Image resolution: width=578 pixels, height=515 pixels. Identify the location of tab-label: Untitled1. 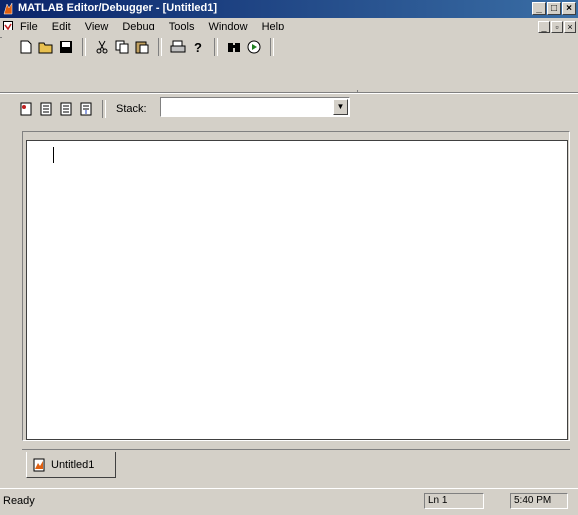
(73, 464).